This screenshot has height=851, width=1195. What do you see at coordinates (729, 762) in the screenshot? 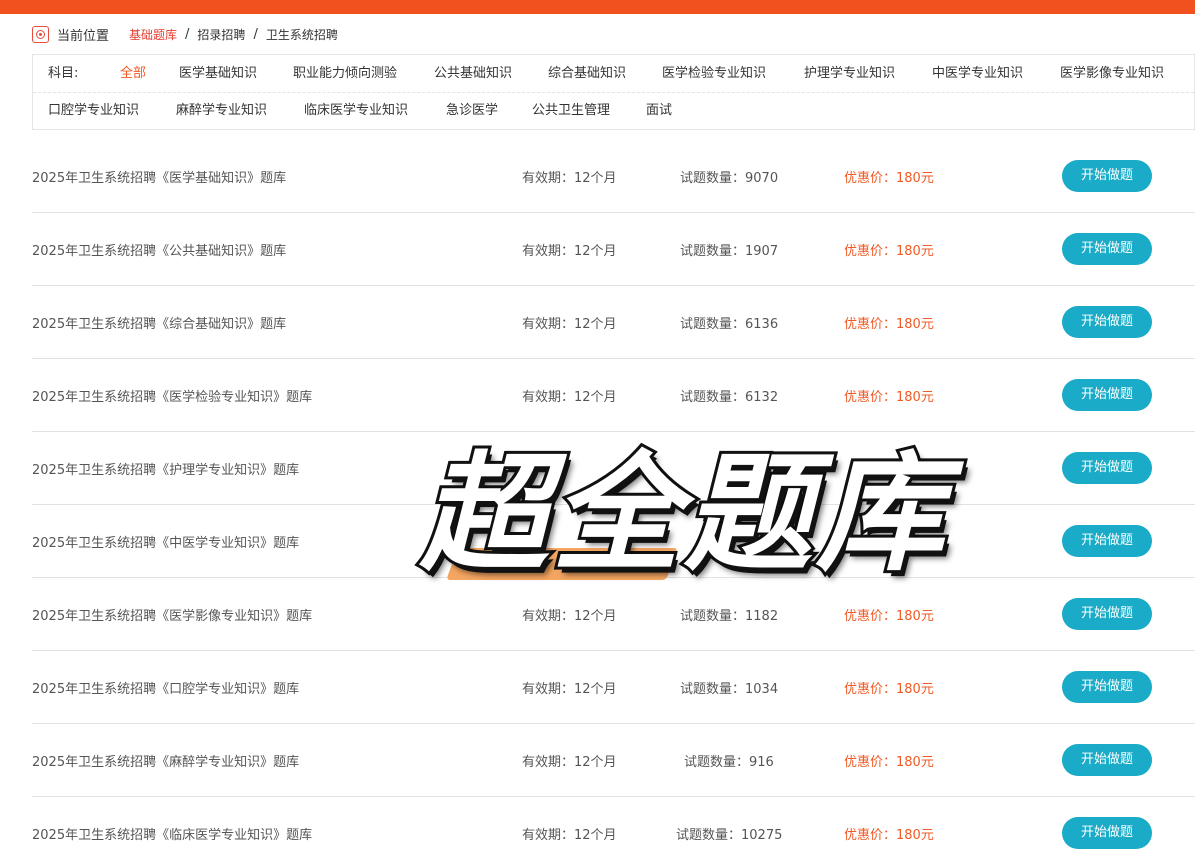
I see `question-count: 试题数量：916` at bounding box center [729, 762].